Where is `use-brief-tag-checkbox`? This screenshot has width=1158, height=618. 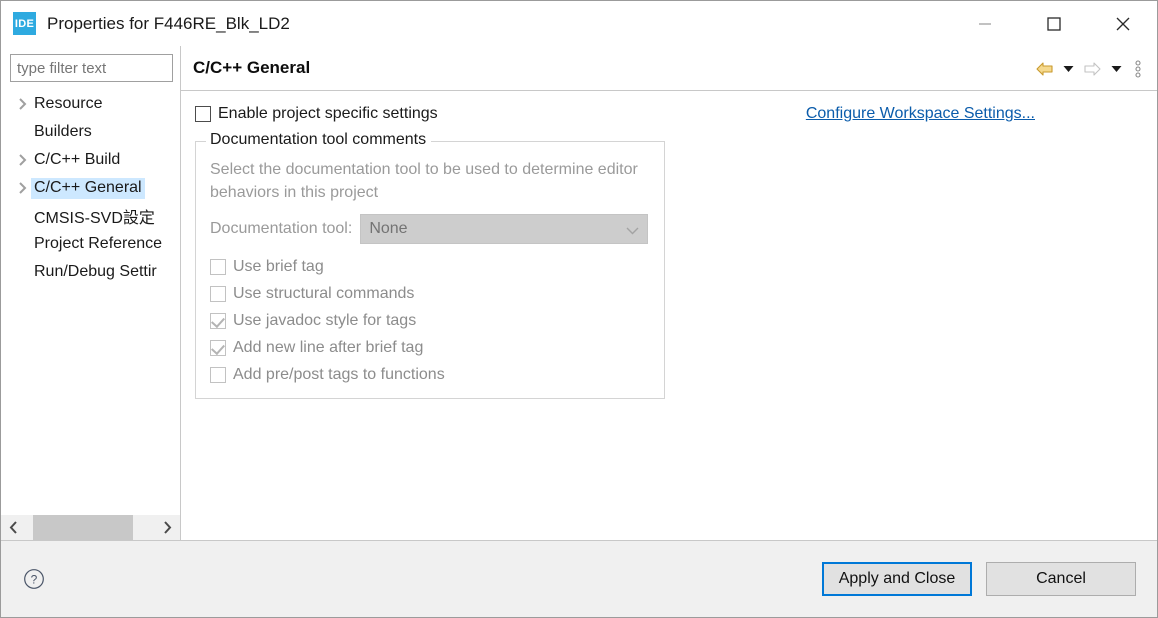
use-brief-tag-checkbox is located at coordinates (218, 267).